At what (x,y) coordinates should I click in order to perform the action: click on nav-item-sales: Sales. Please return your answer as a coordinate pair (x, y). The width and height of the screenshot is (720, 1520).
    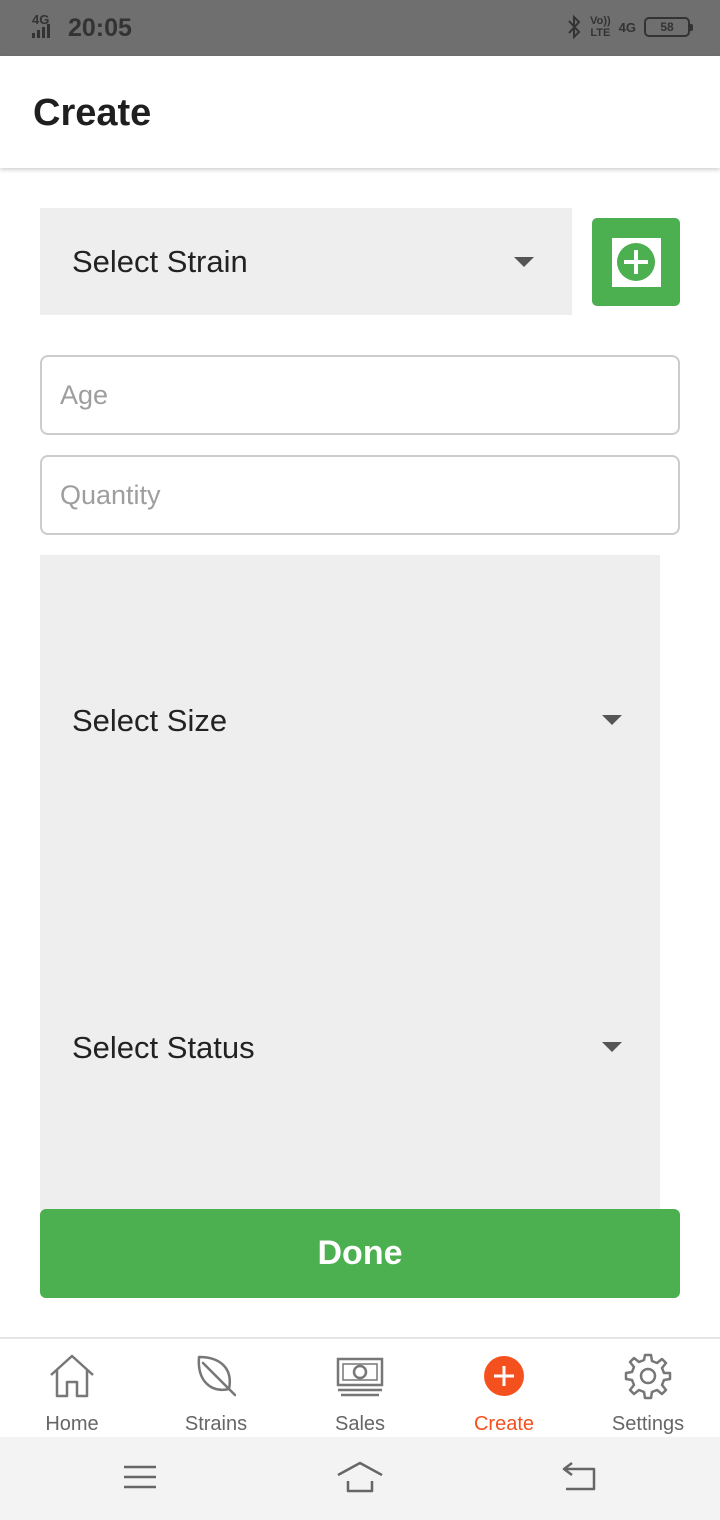
    Looking at the image, I should click on (360, 1388).